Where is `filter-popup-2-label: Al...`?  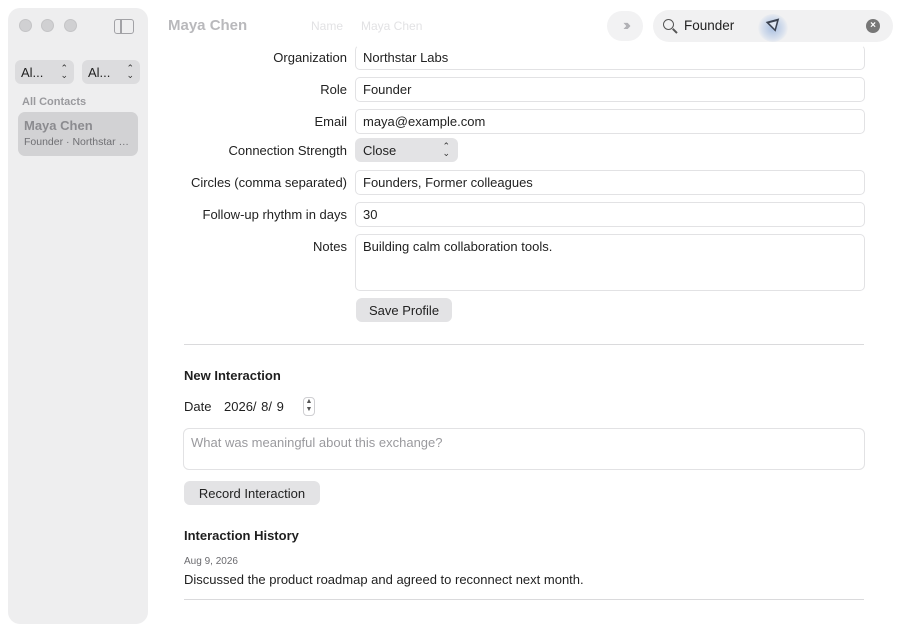 filter-popup-2-label: Al... is located at coordinates (99, 72).